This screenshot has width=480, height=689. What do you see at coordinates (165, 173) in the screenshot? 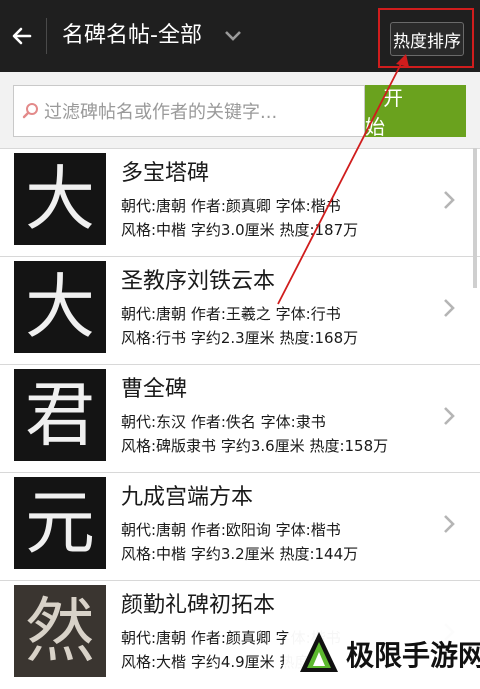
I see `item-title: 多宝塔碑` at bounding box center [165, 173].